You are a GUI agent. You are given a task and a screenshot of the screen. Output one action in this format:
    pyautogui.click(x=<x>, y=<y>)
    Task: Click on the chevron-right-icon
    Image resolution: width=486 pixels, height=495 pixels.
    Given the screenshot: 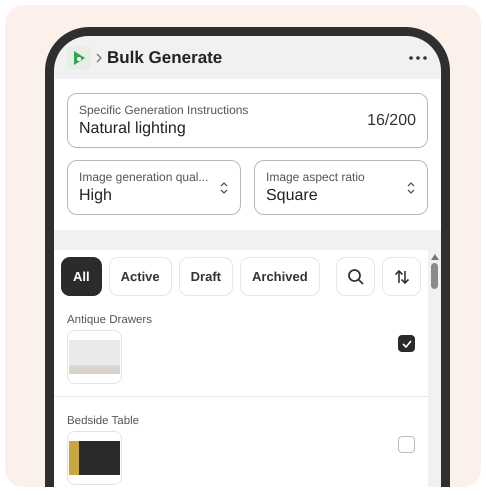 What is the action you would take?
    pyautogui.click(x=99, y=57)
    